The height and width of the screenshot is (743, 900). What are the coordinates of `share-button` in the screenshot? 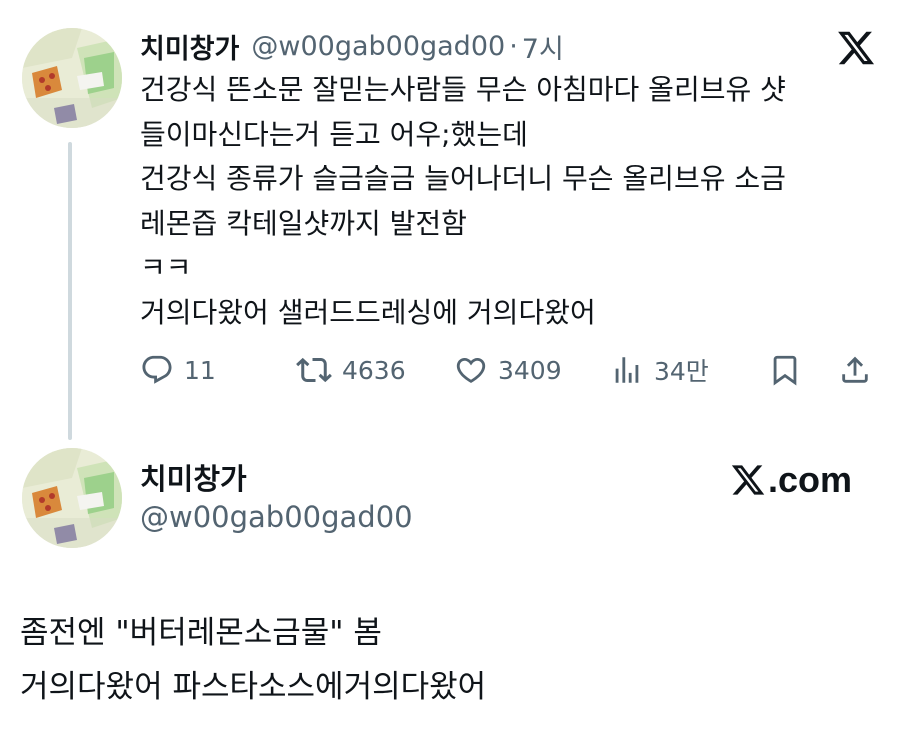 It's located at (855, 370).